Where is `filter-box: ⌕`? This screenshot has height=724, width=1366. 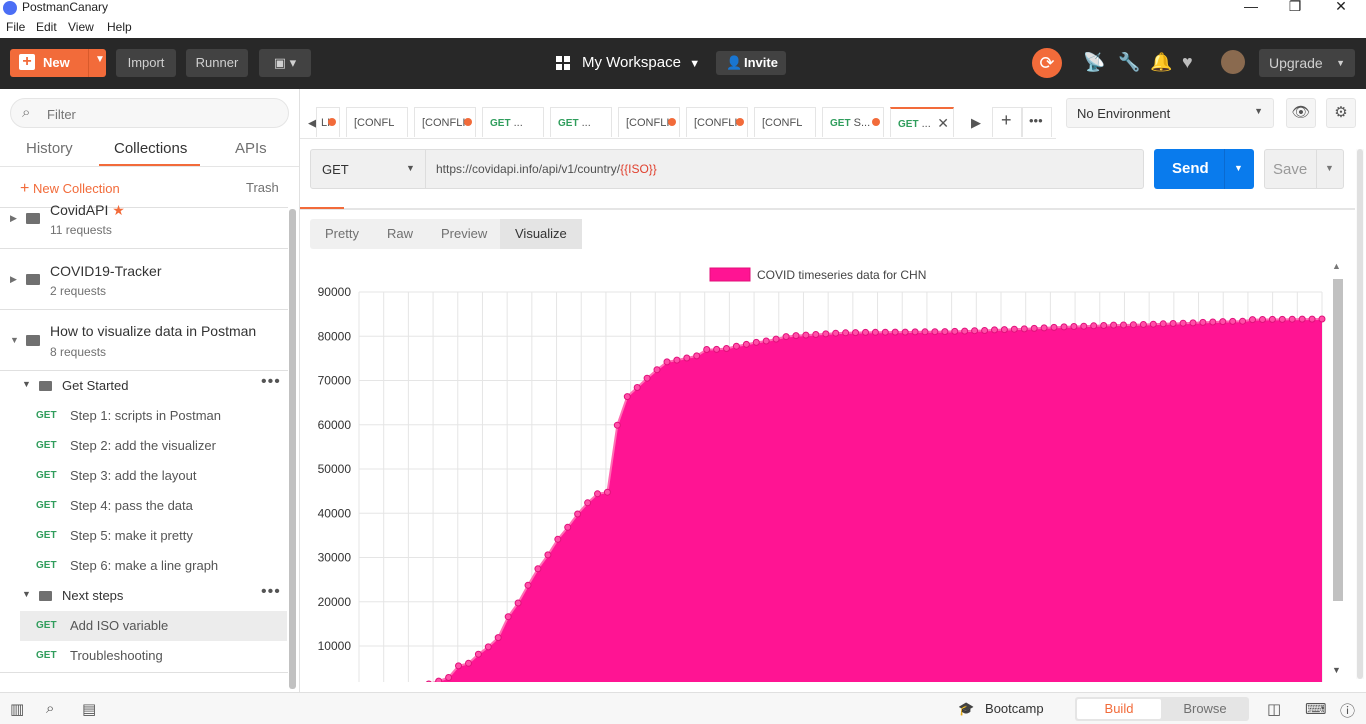
filter-box: ⌕ is located at coordinates (149, 113).